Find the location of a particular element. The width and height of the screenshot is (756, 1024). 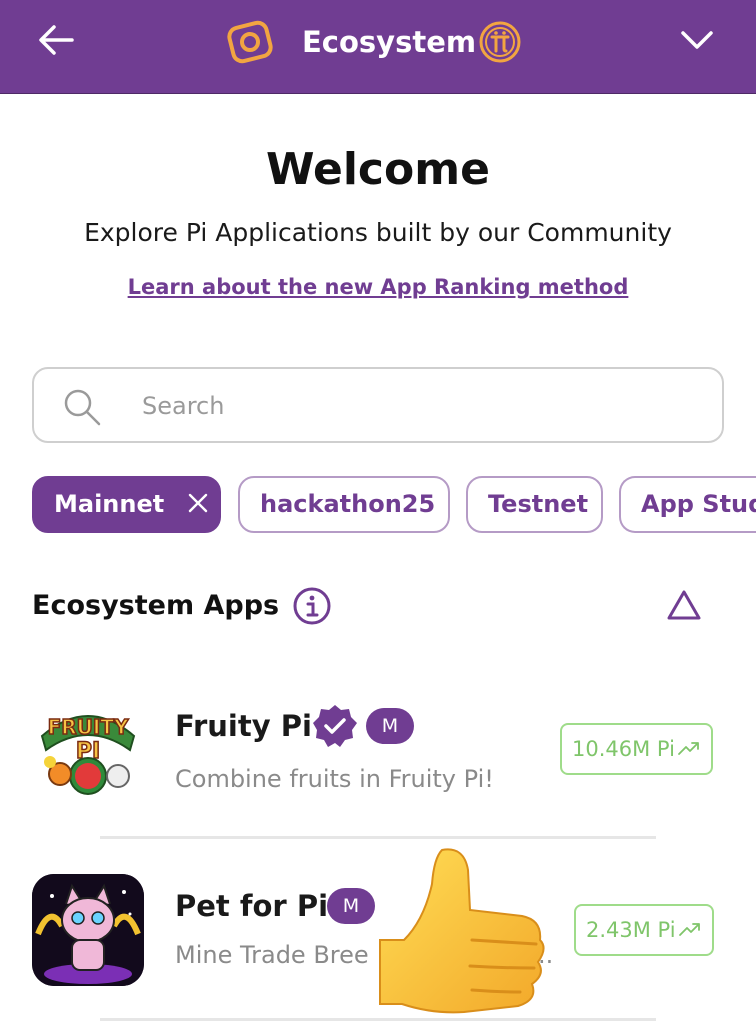

arrow-left-icon is located at coordinates (56, 40).